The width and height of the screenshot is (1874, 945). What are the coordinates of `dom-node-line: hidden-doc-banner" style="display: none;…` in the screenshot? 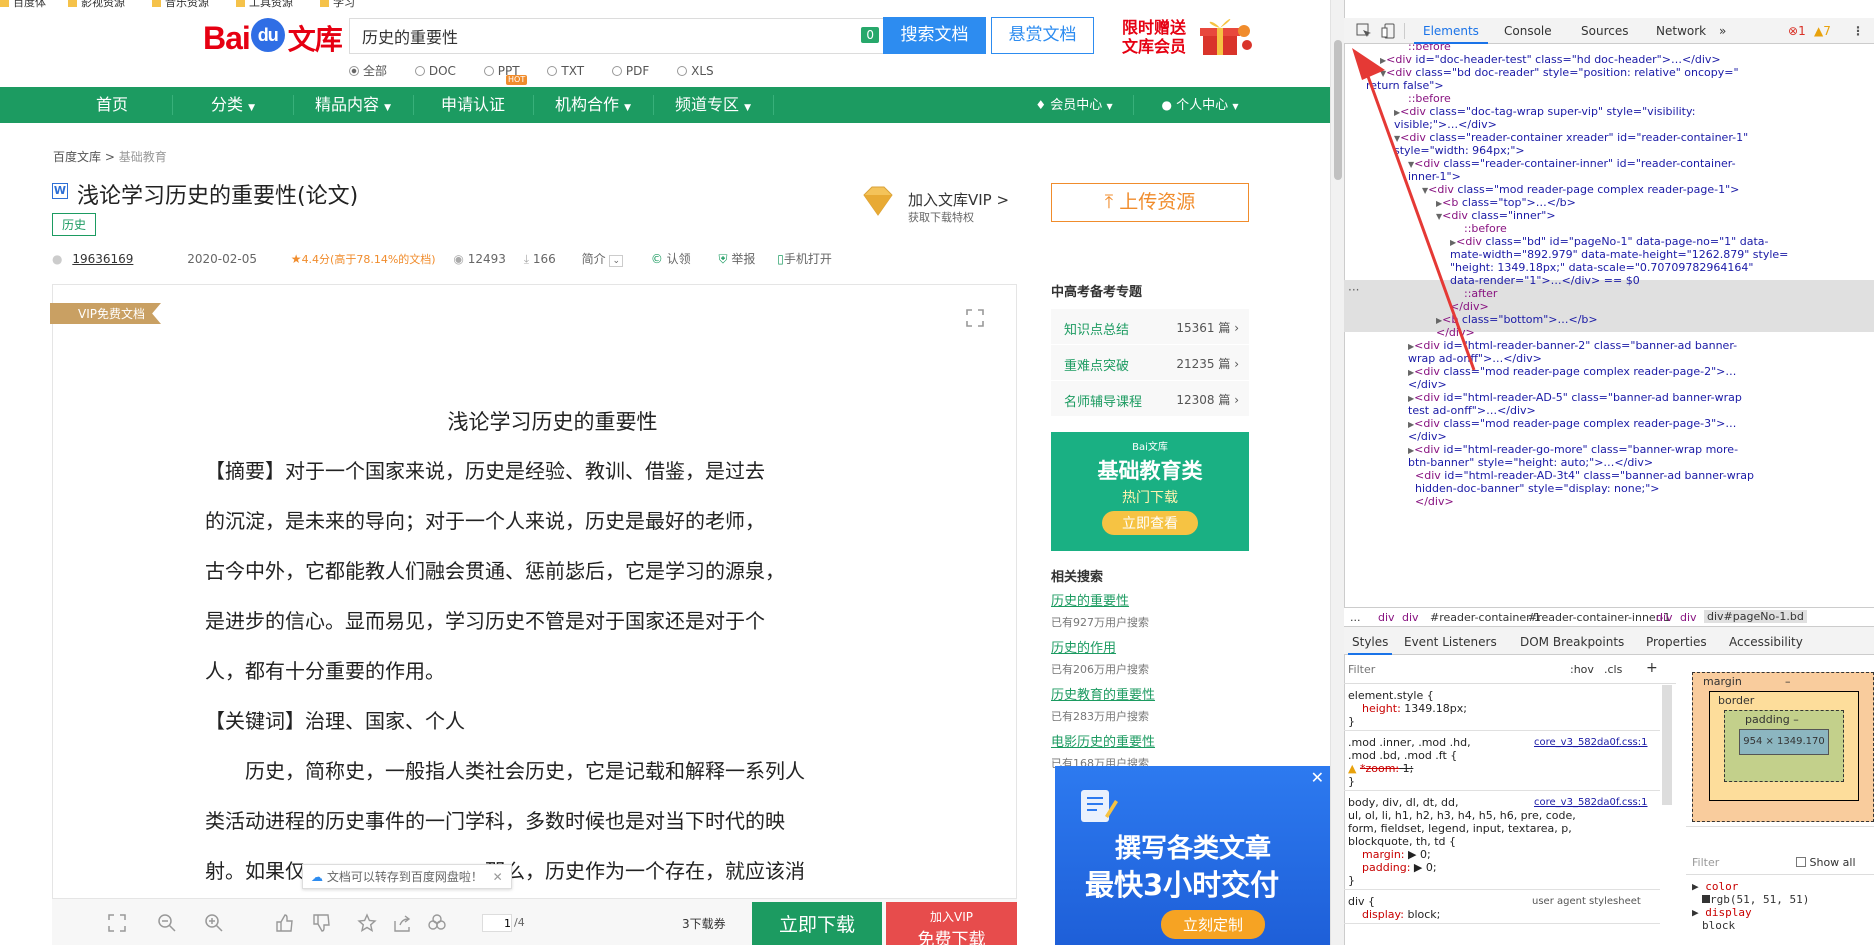 It's located at (1537, 488).